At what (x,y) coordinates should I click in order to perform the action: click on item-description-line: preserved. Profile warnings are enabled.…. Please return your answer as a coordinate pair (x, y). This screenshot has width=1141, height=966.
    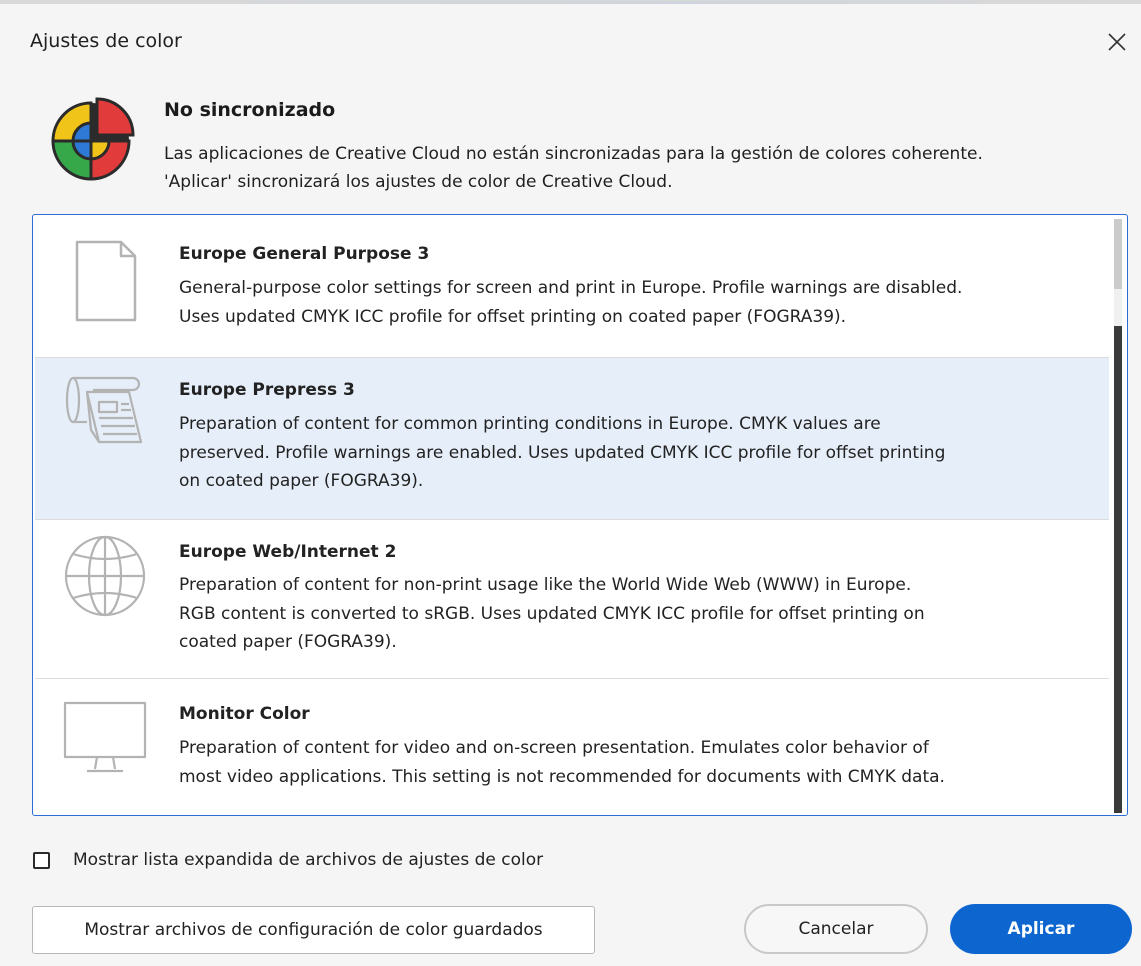
    Looking at the image, I should click on (562, 452).